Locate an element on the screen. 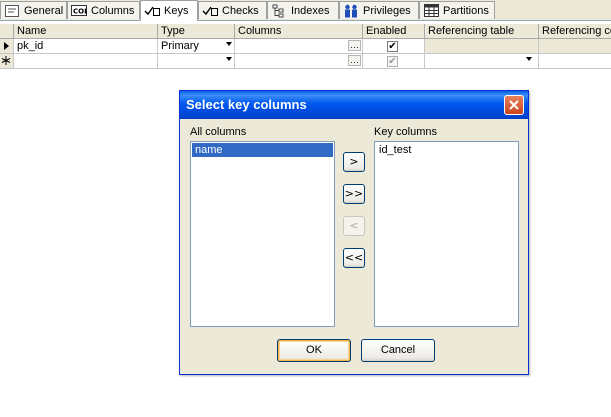 The width and height of the screenshot is (611, 417). cell-type is located at coordinates (196, 61).